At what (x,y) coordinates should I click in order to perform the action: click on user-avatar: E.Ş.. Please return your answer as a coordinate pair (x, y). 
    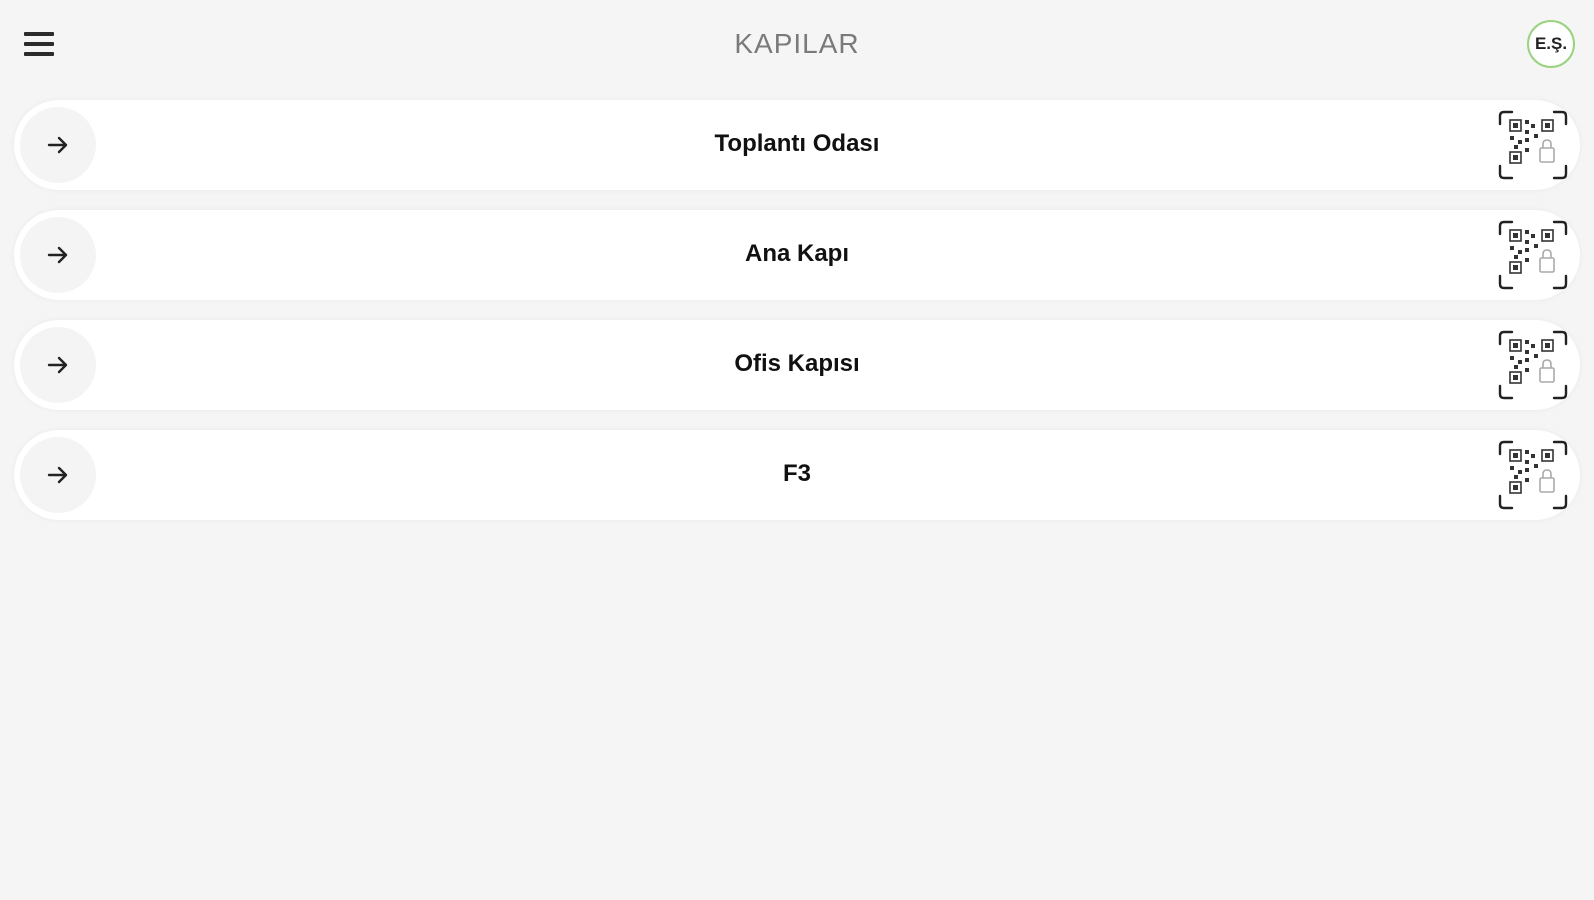
    Looking at the image, I should click on (1551, 44).